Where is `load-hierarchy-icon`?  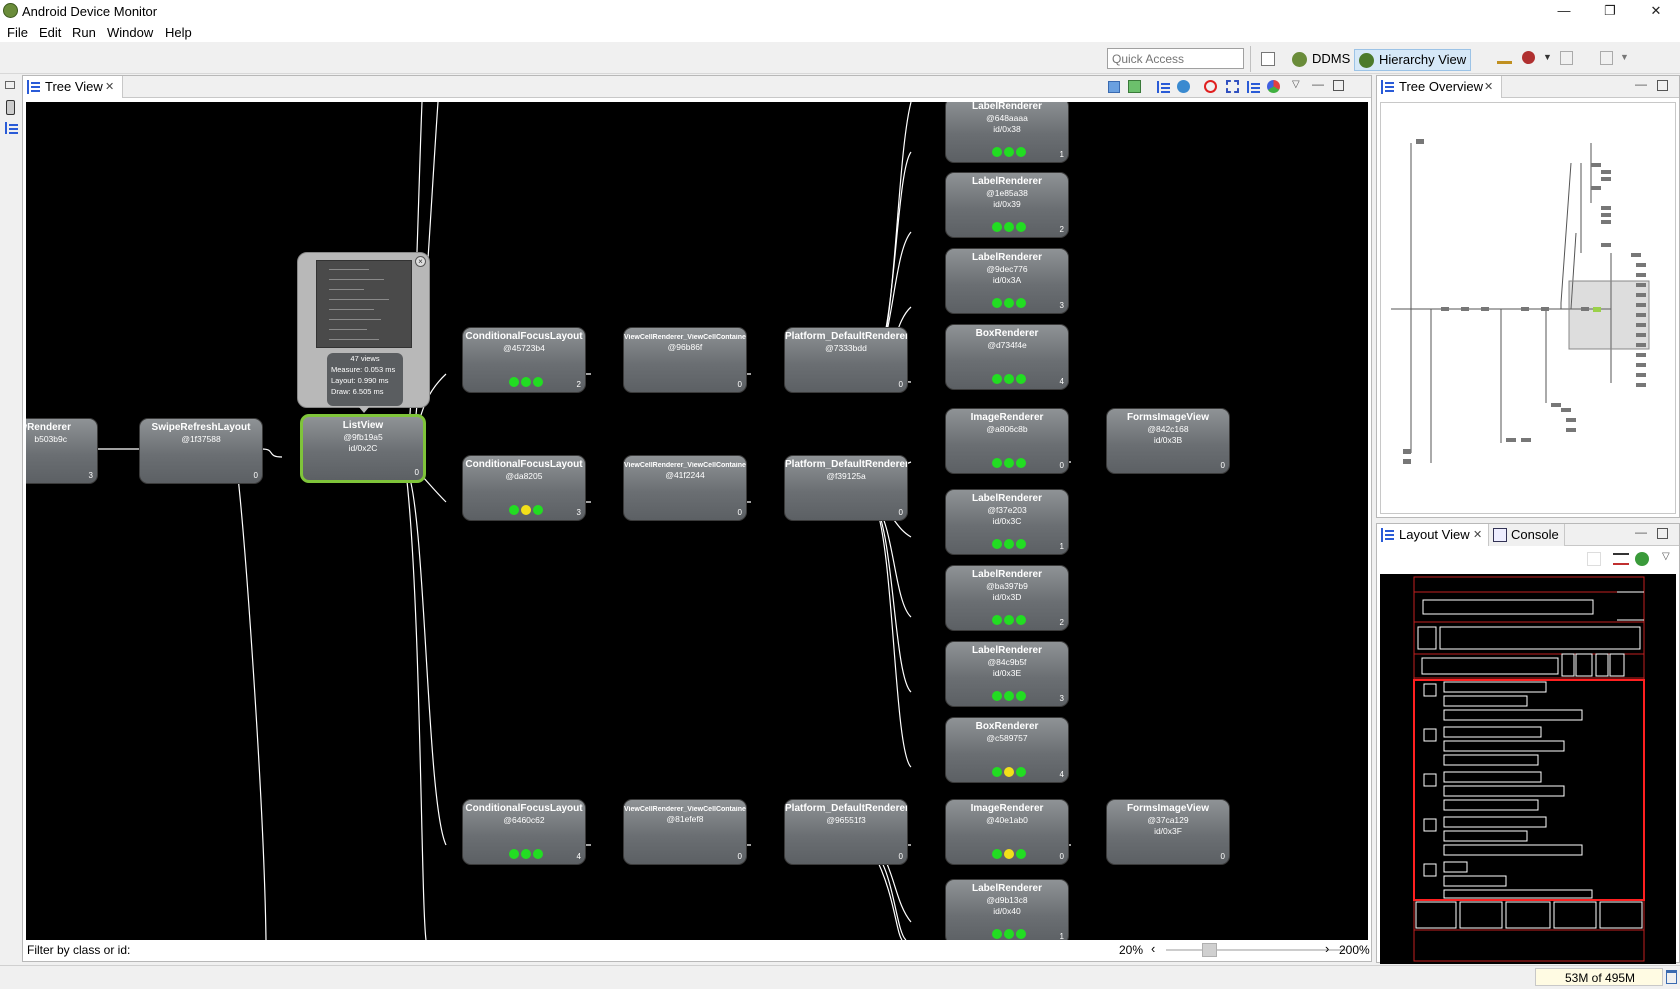 load-hierarchy-icon is located at coordinates (1163, 87).